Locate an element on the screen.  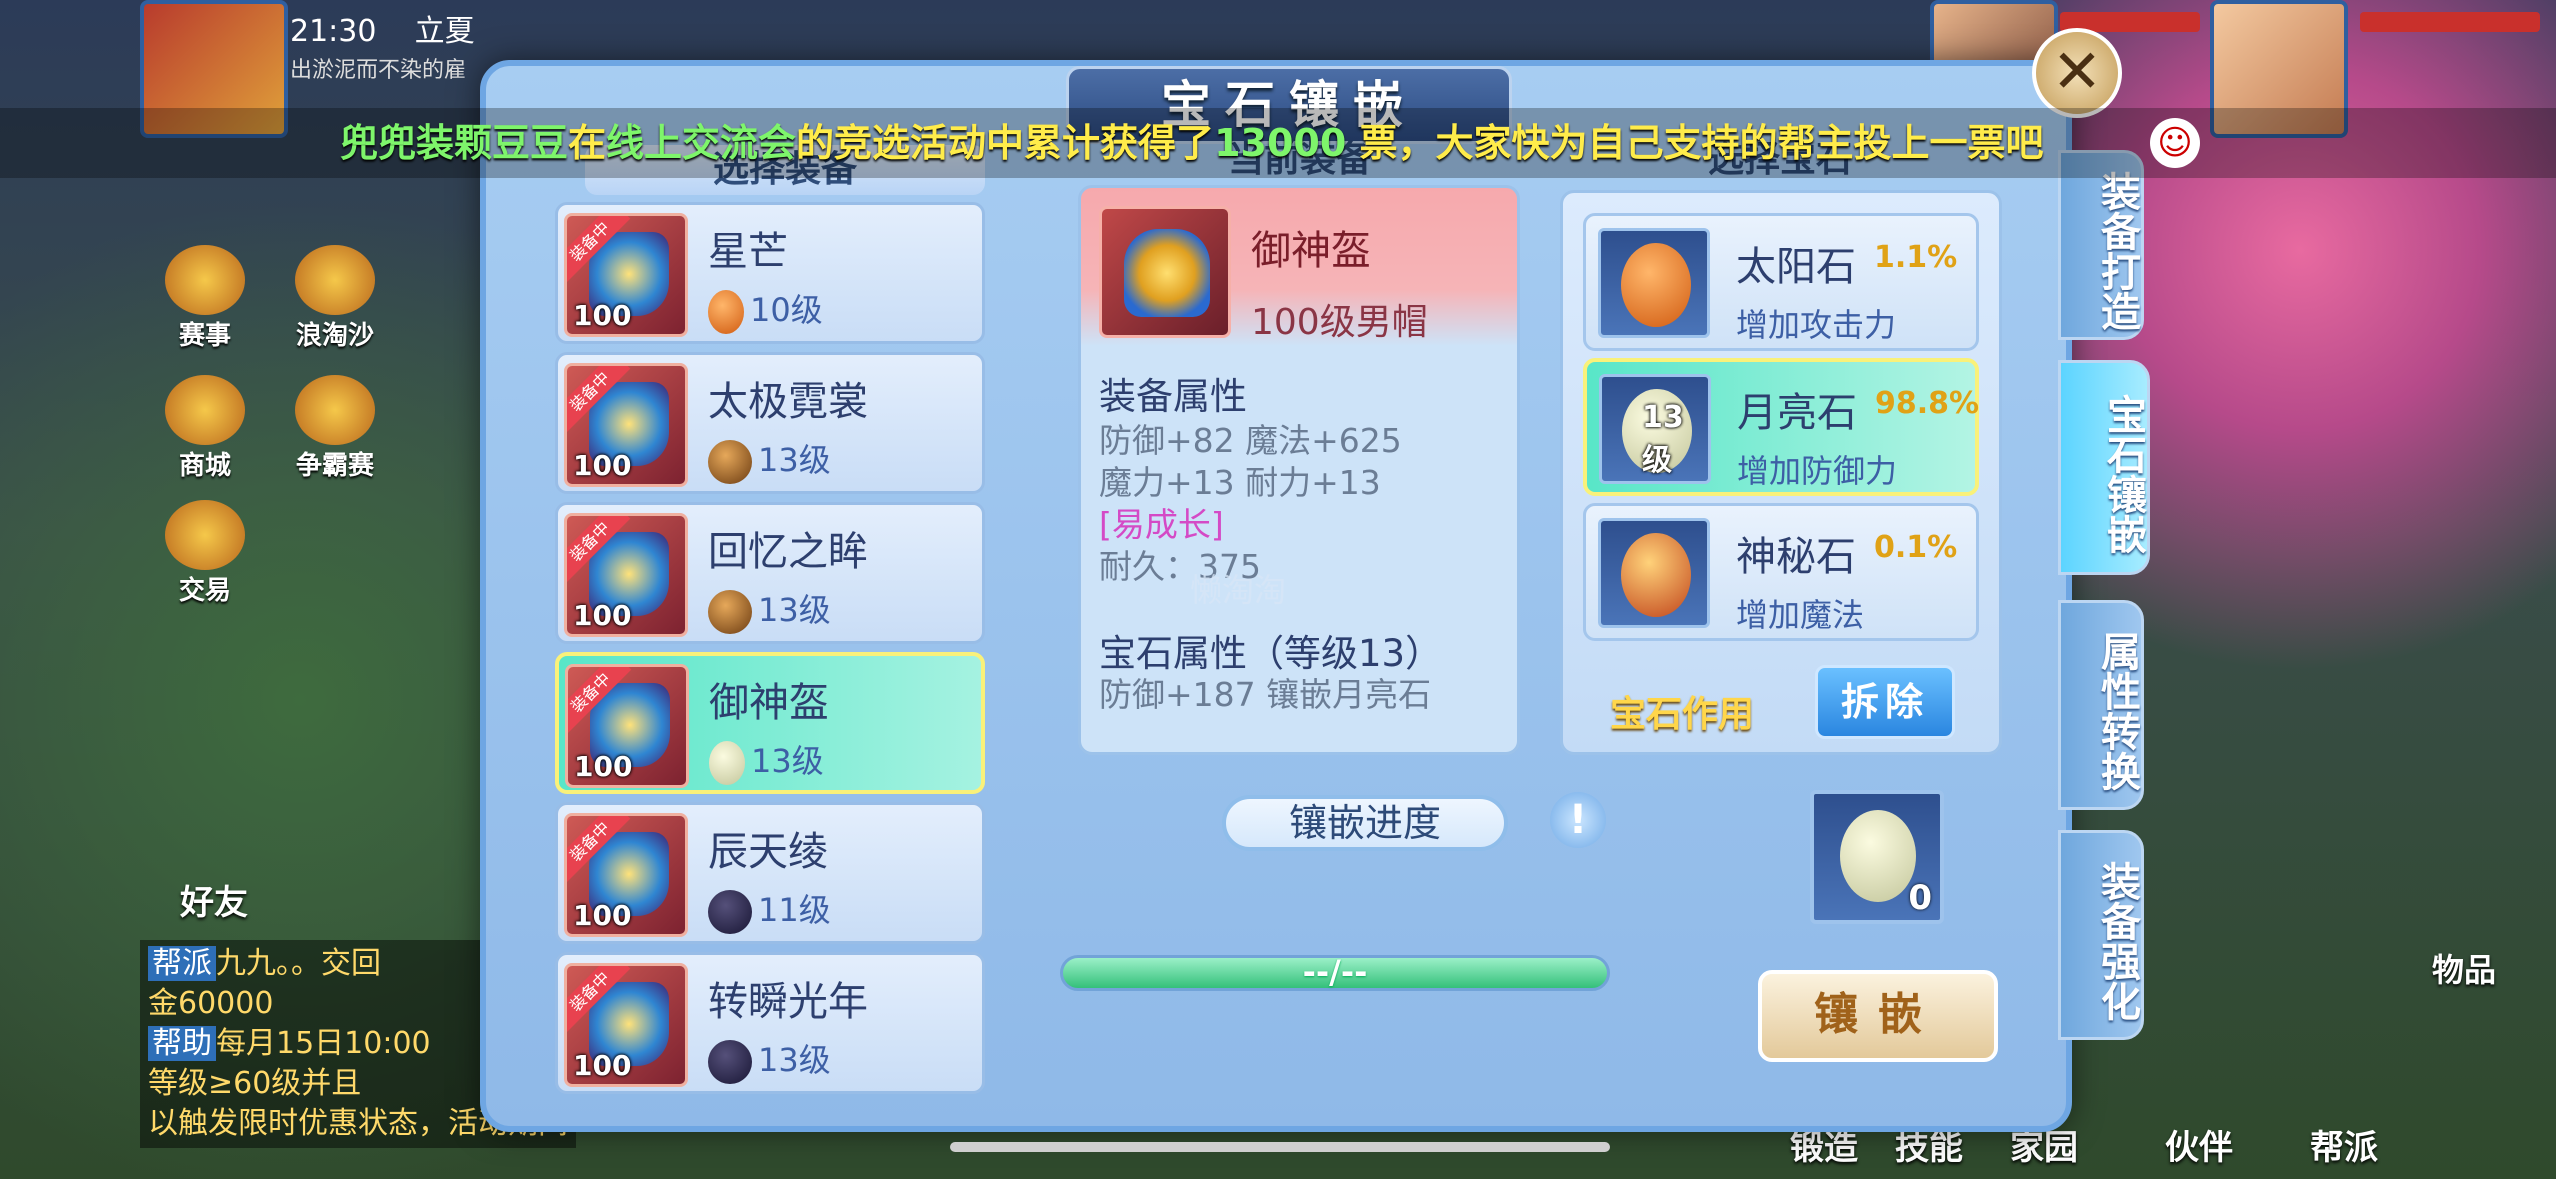
gem-attribute-line: 防御+187 镶嵌月亮石 is located at coordinates (1265, 694).